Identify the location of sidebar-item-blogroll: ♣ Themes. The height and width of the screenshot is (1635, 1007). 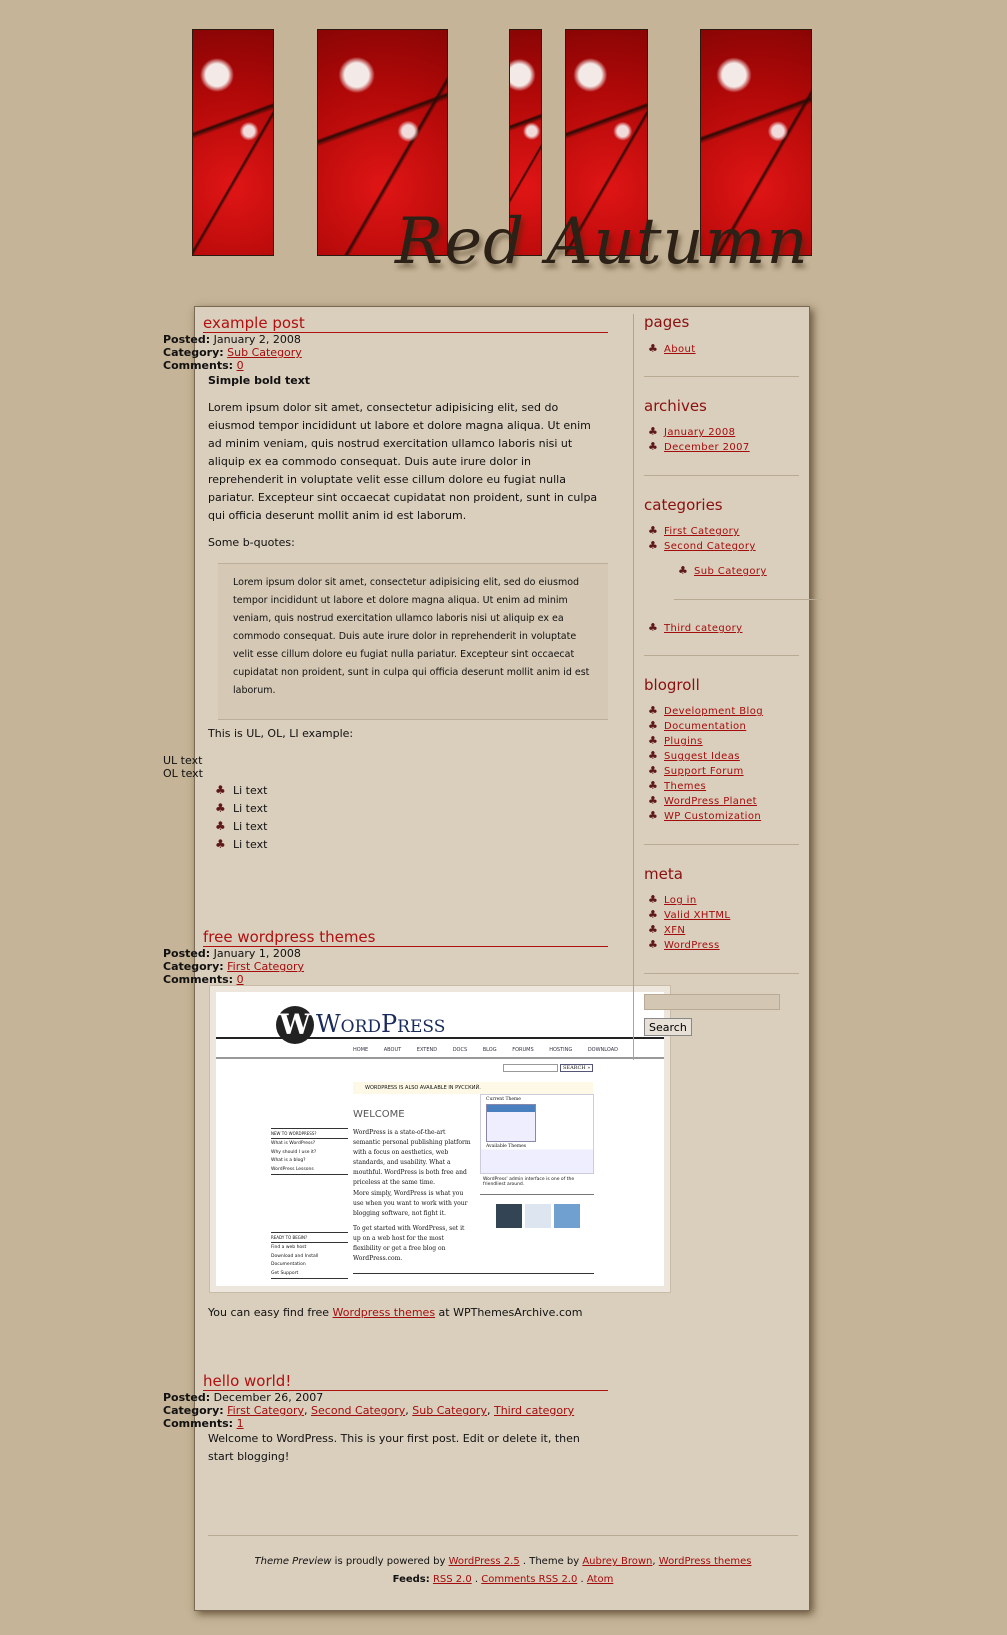
(677, 786).